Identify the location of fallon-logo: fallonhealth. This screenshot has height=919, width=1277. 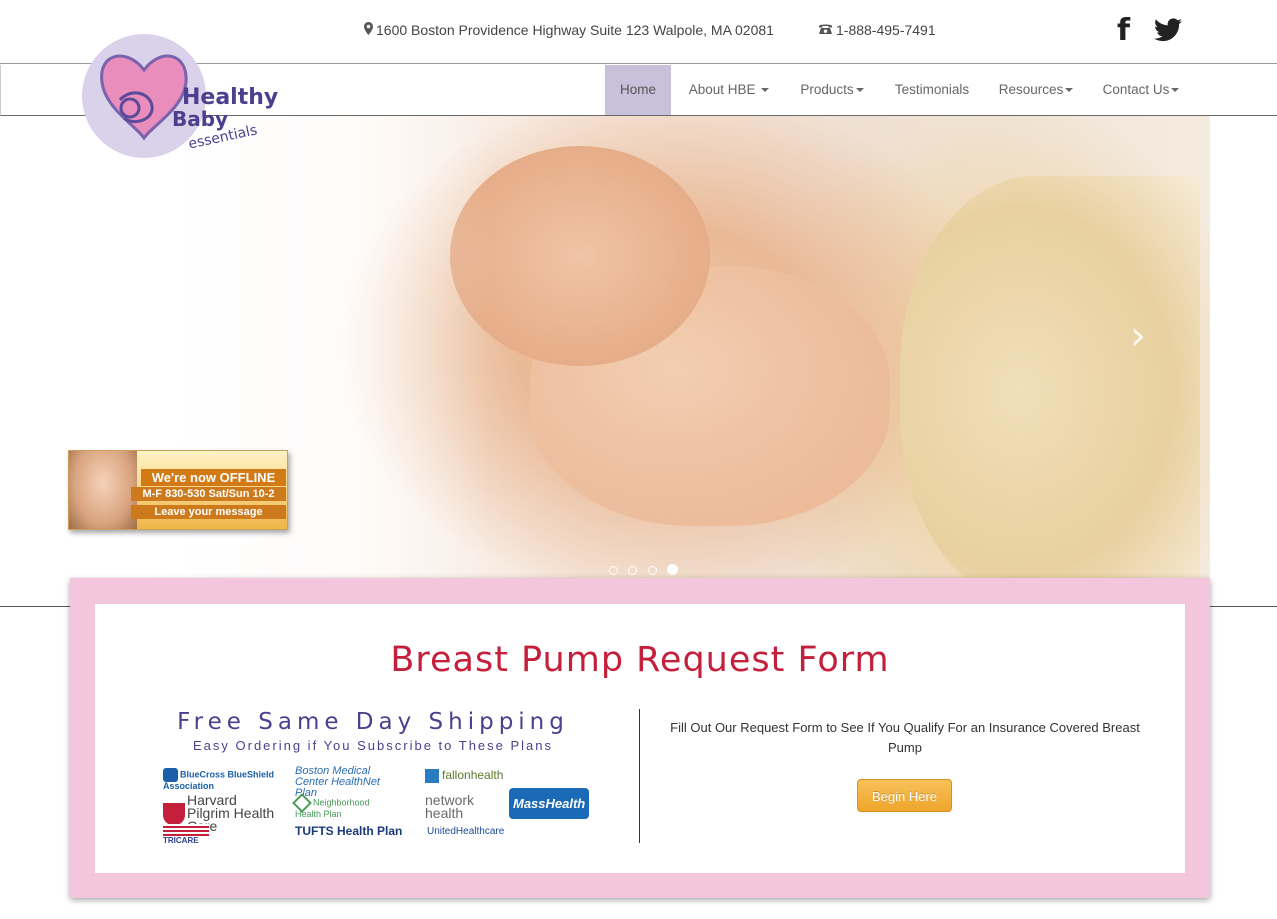
(464, 775).